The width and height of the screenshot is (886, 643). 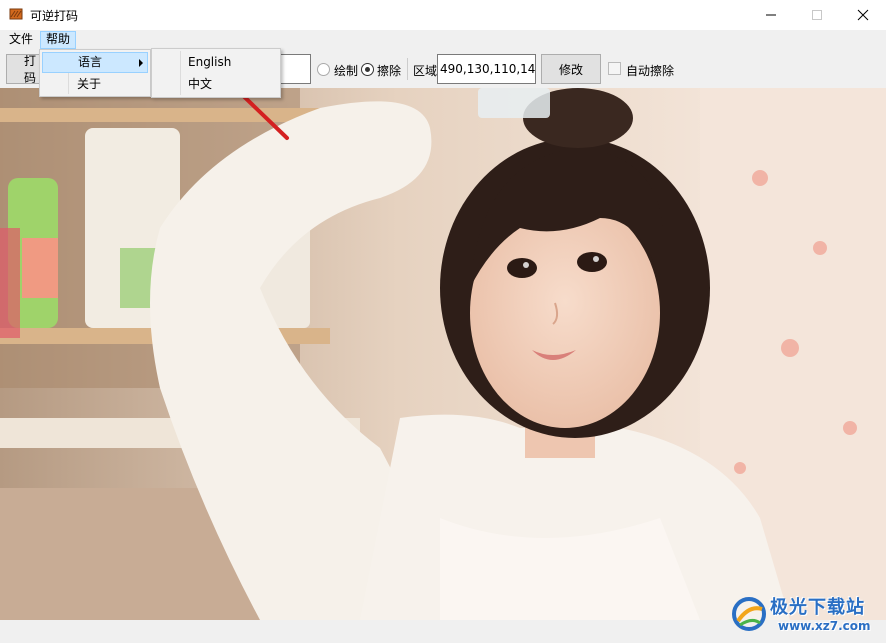 What do you see at coordinates (407, 69) in the screenshot?
I see `toolbar-separator` at bounding box center [407, 69].